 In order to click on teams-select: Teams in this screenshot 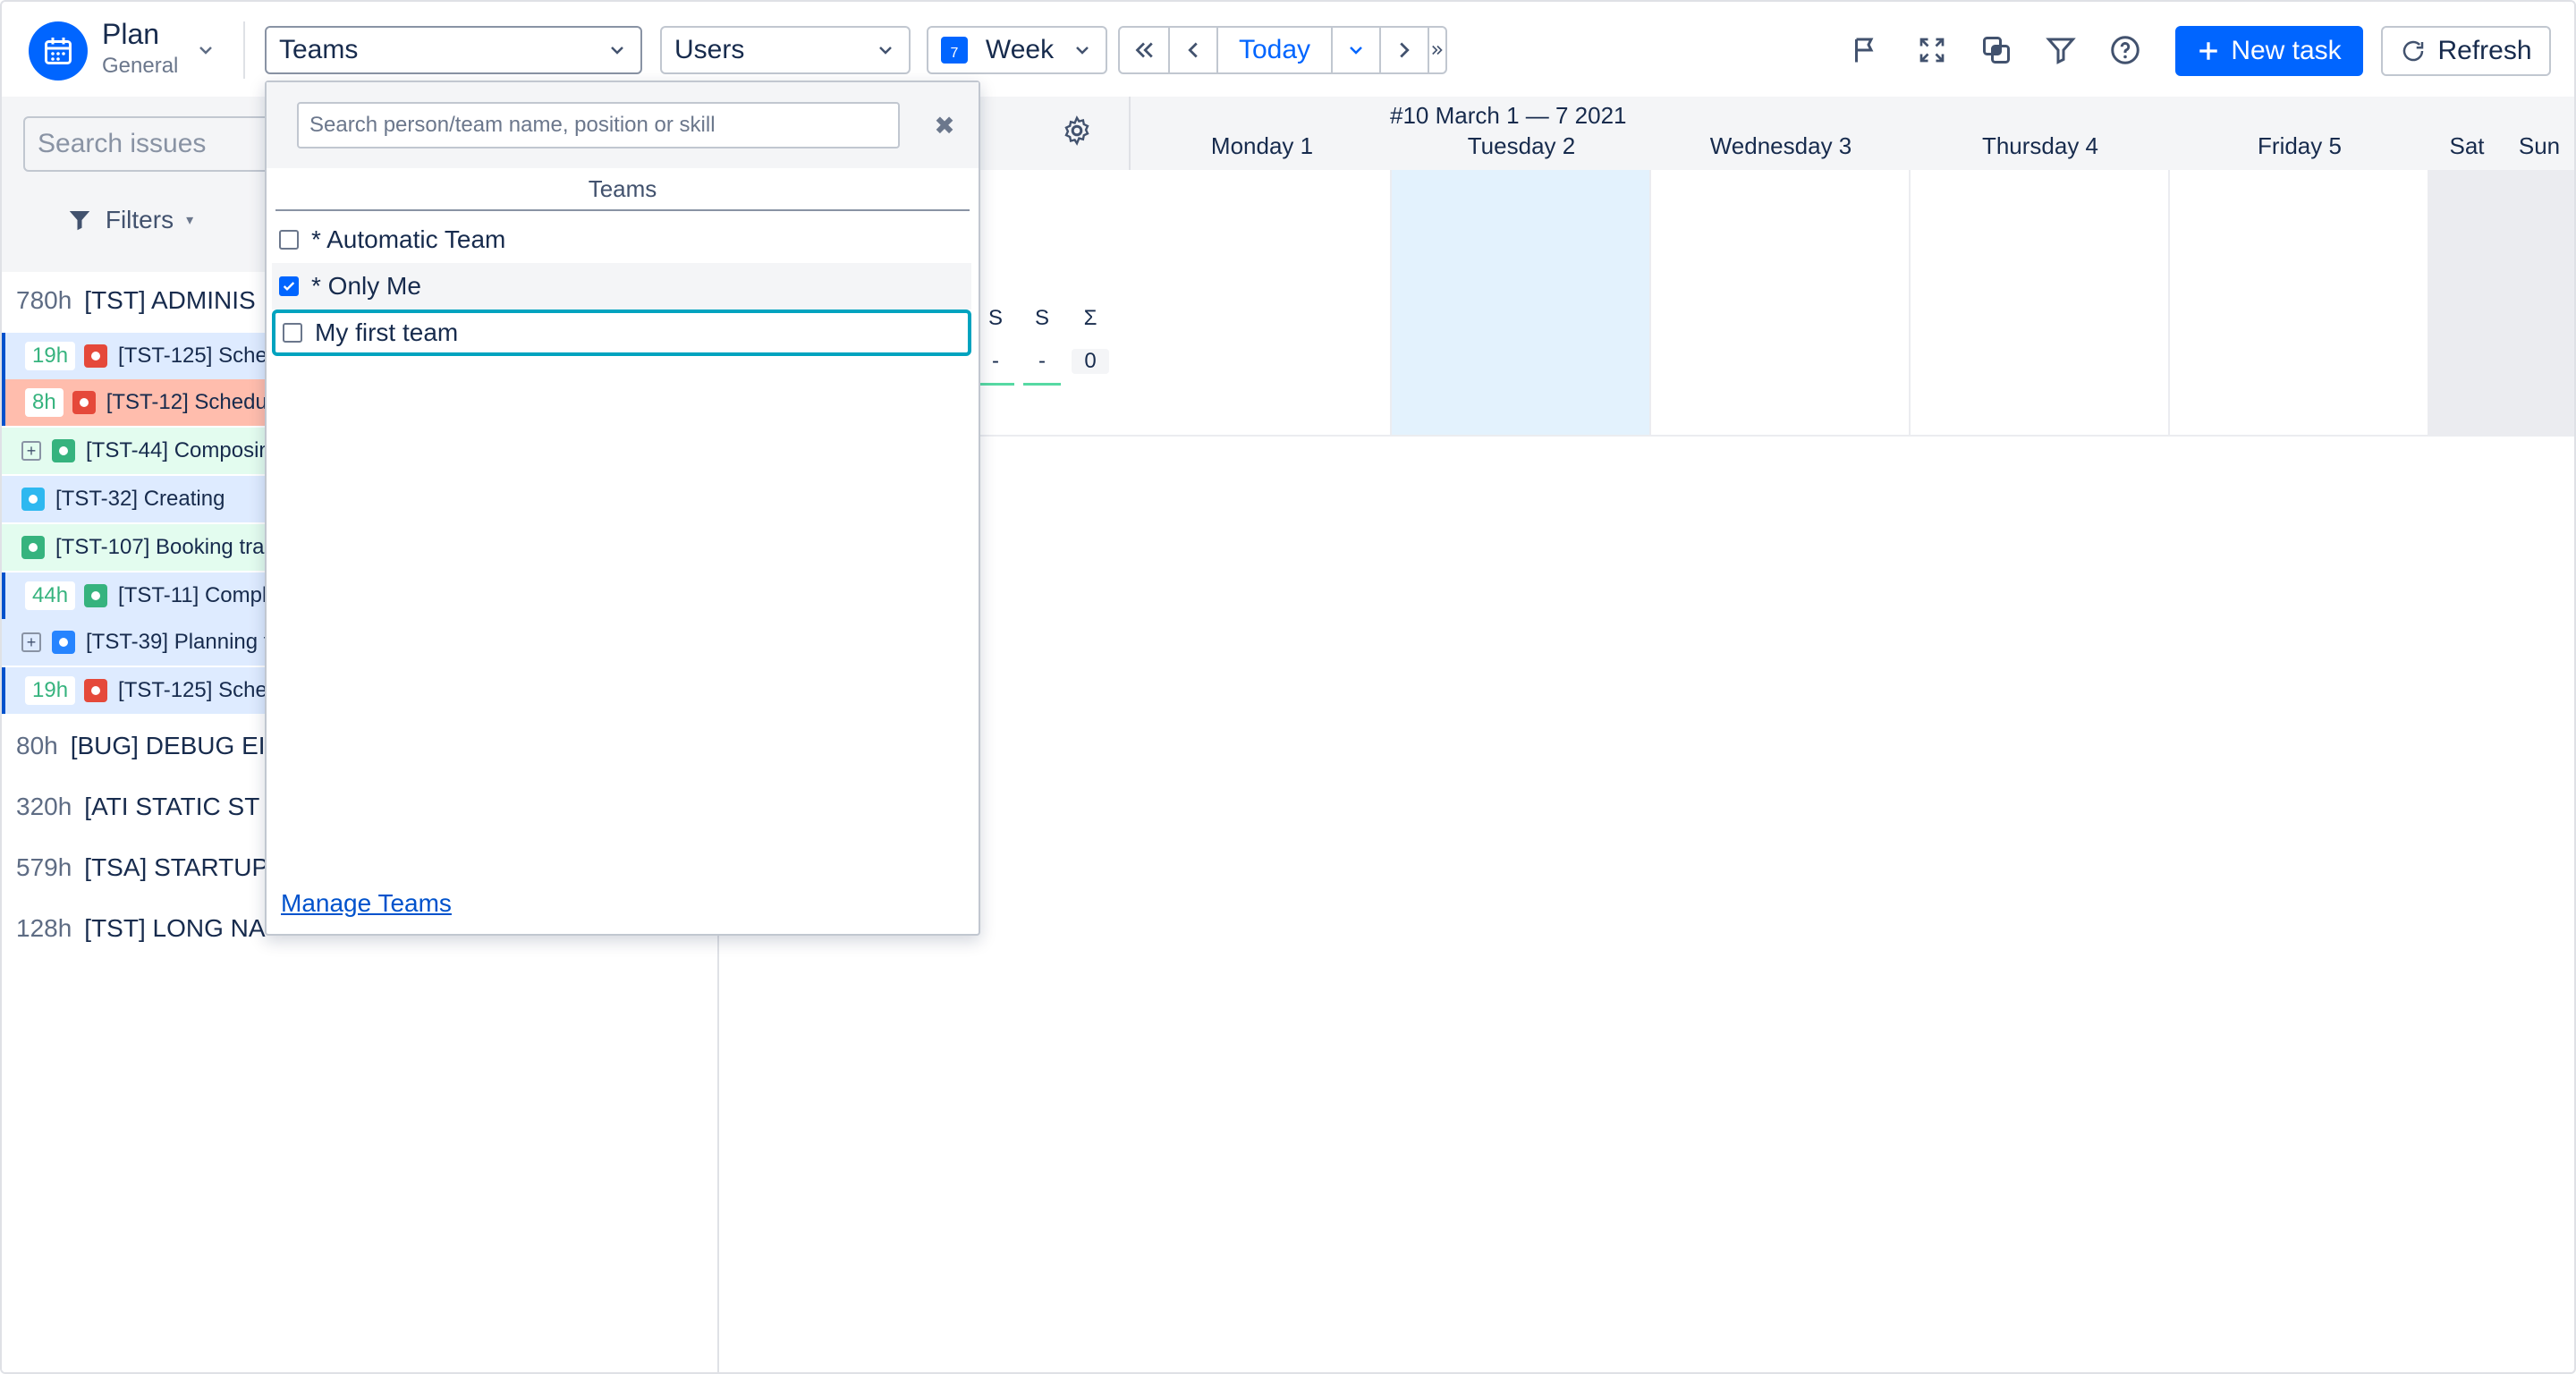, I will do `click(453, 50)`.